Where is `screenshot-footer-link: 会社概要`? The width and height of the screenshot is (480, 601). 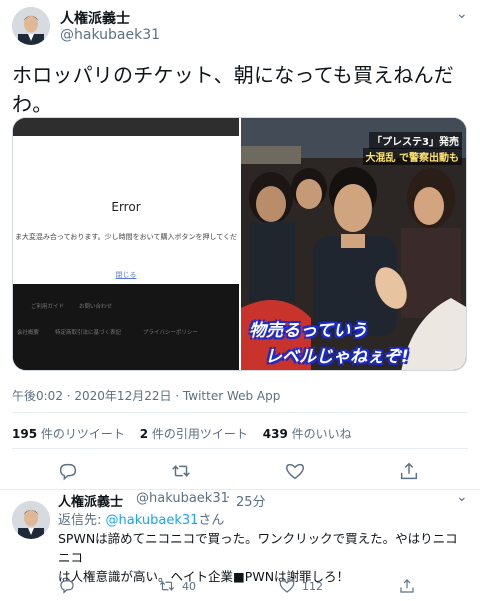
screenshot-footer-link: 会社概要 is located at coordinates (28, 333).